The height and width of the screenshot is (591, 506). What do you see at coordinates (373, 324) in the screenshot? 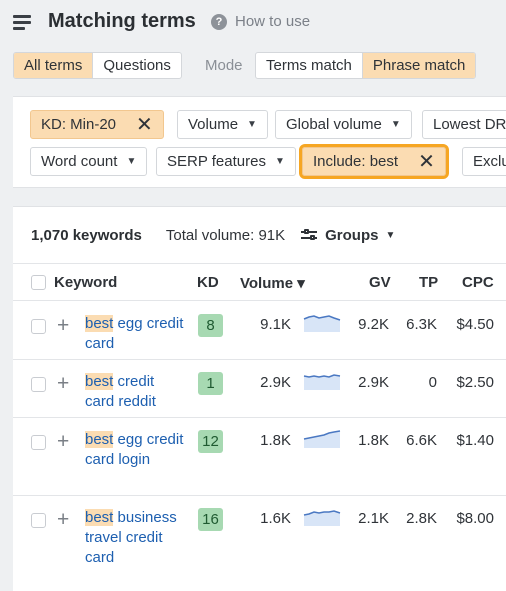
I see `gv-value: 9.2K` at bounding box center [373, 324].